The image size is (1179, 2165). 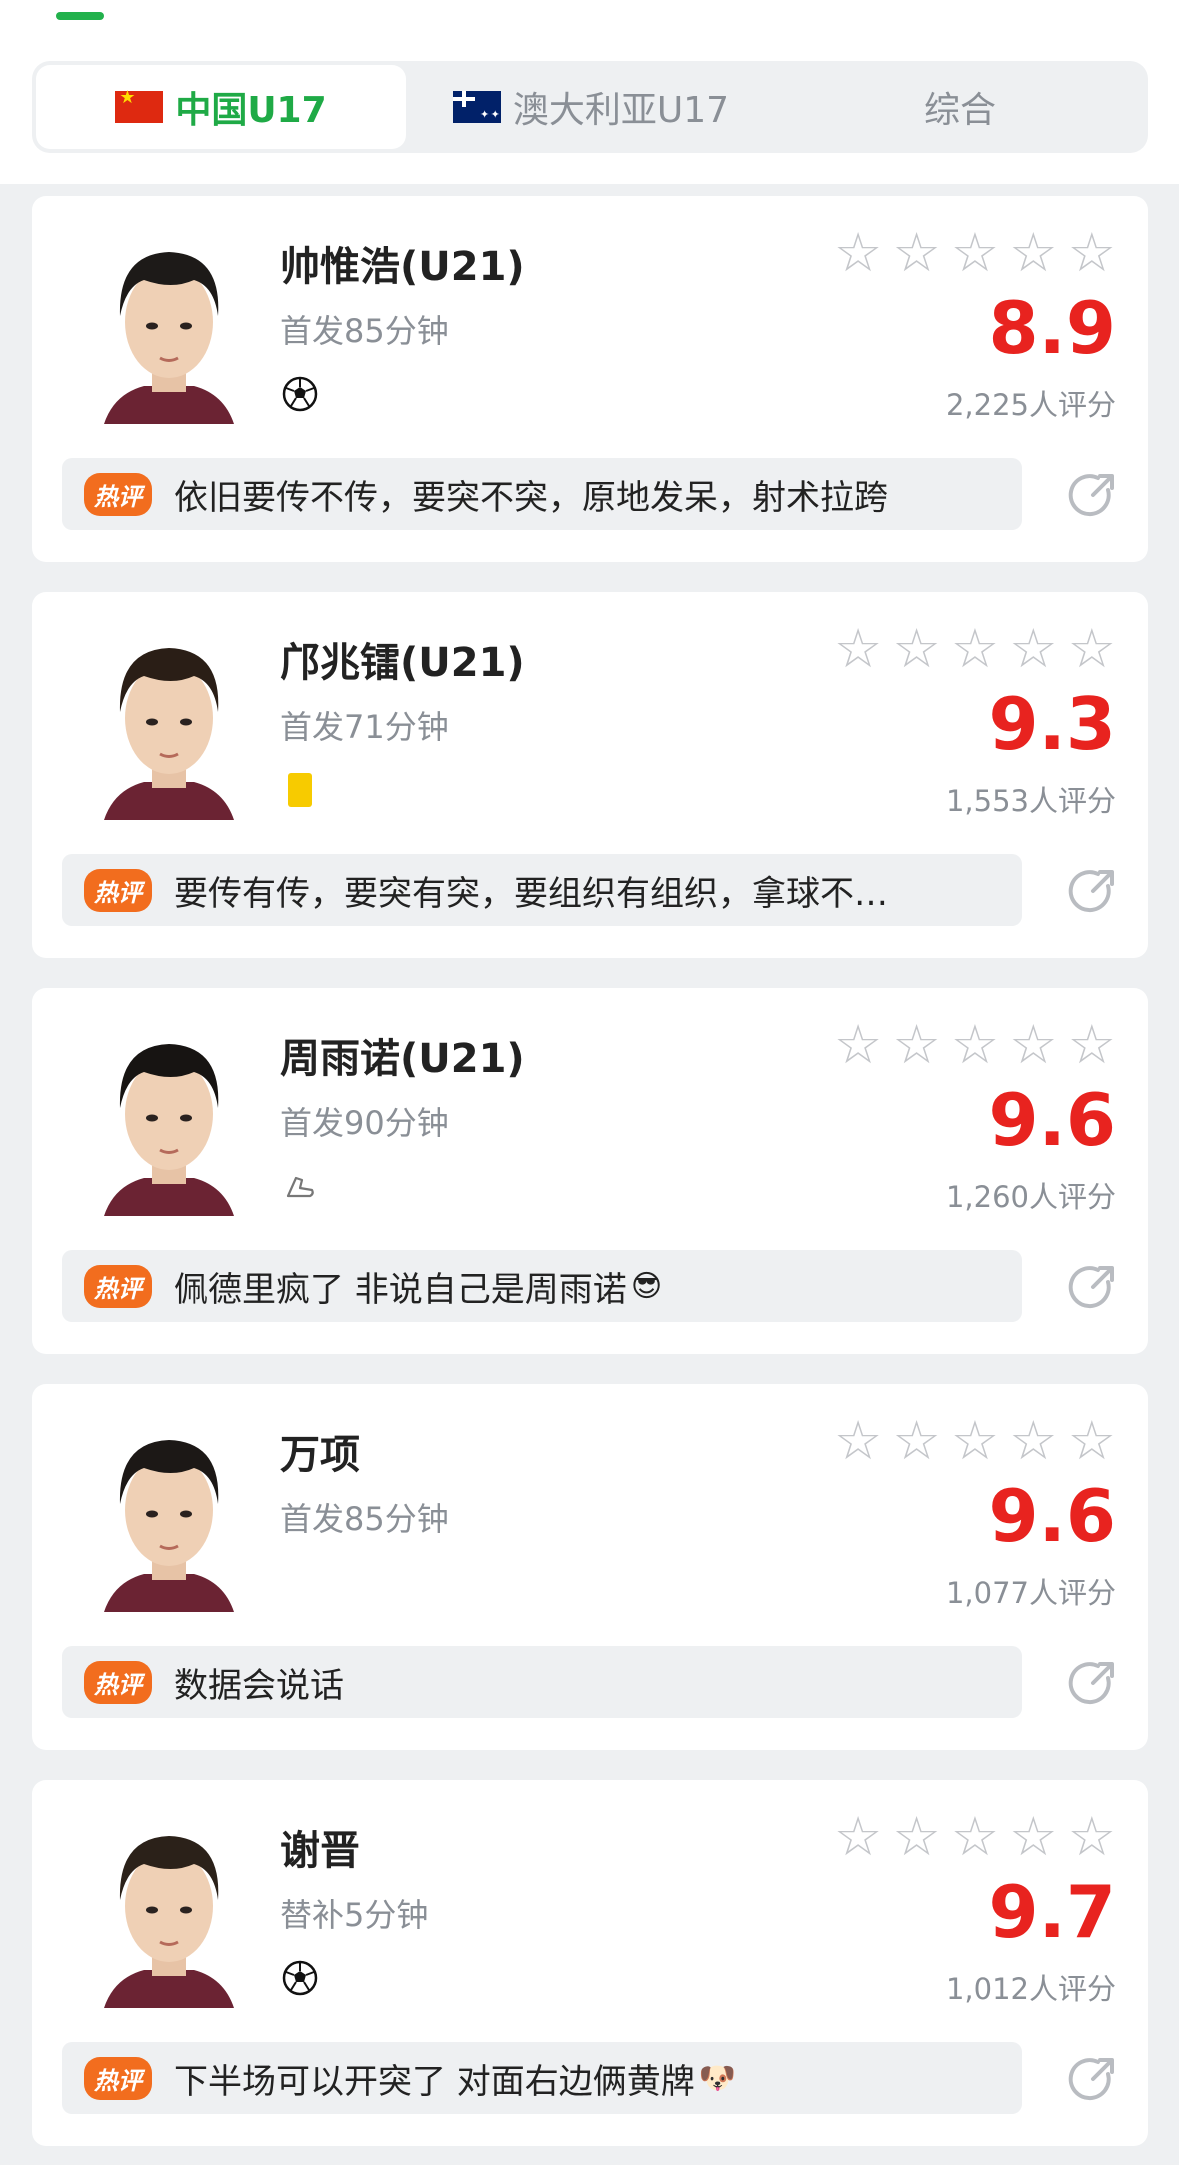 I want to click on team-tabs: 中国U17 澳大利亚U17 综合, so click(x=590, y=107).